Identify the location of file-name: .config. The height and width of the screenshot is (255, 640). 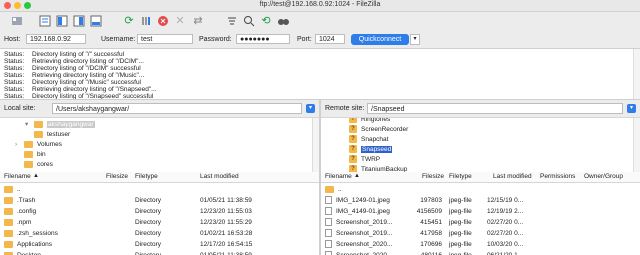
(27, 211).